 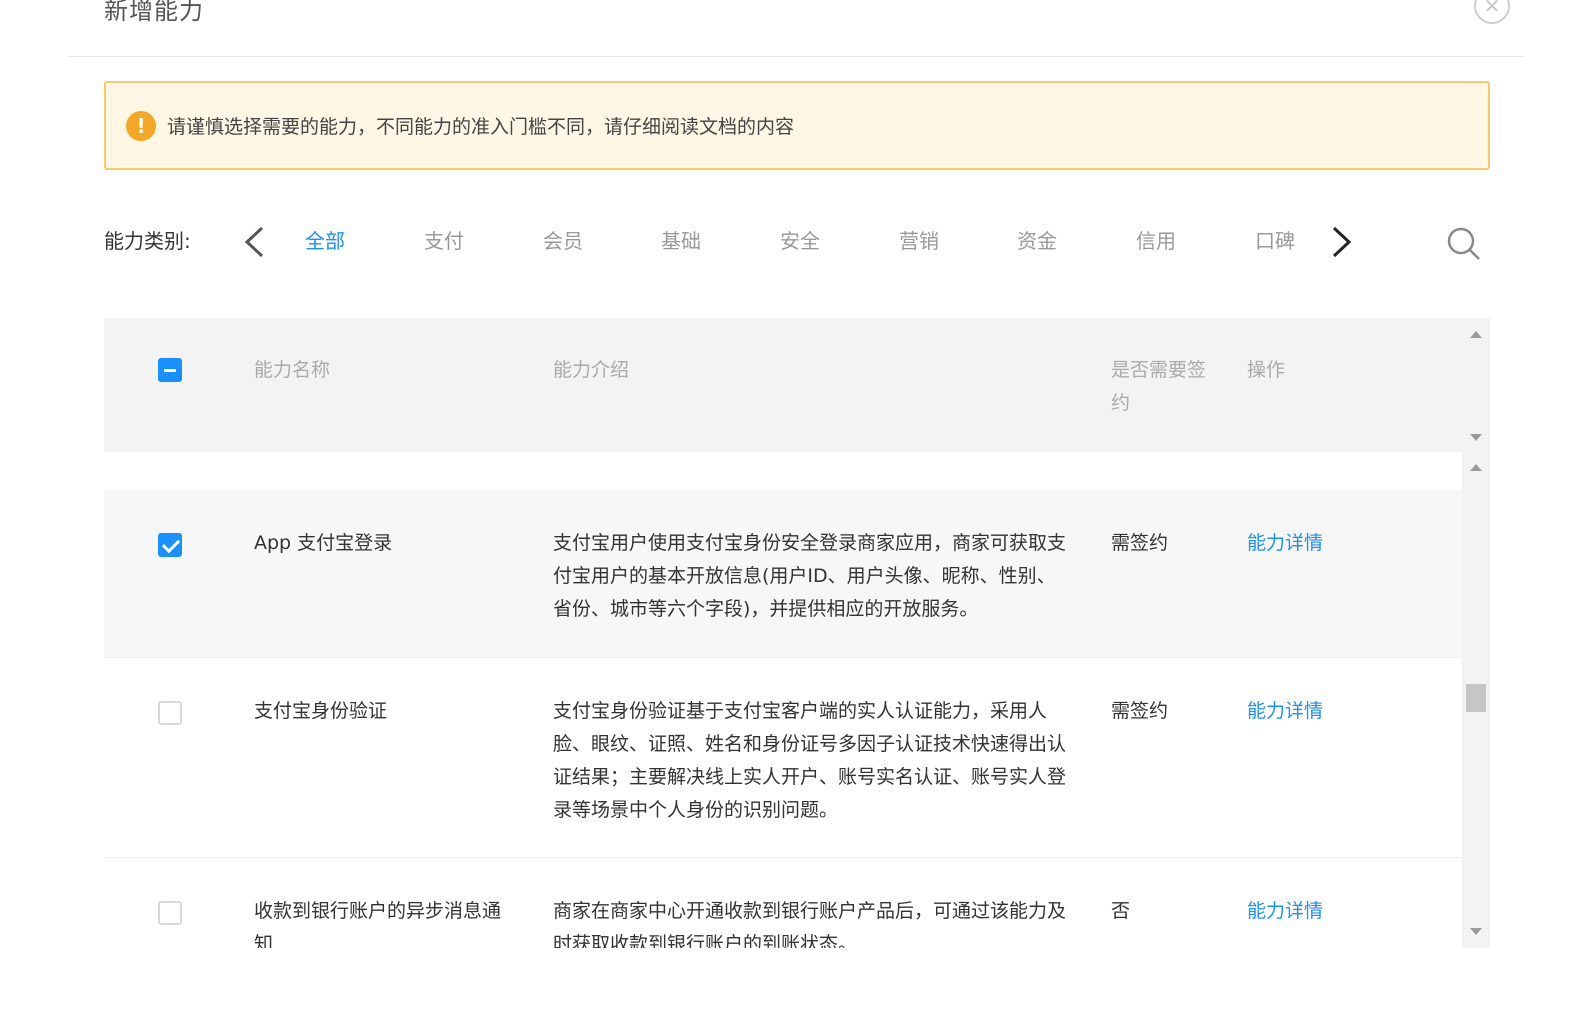 I want to click on header-op: 操作, so click(x=1266, y=370).